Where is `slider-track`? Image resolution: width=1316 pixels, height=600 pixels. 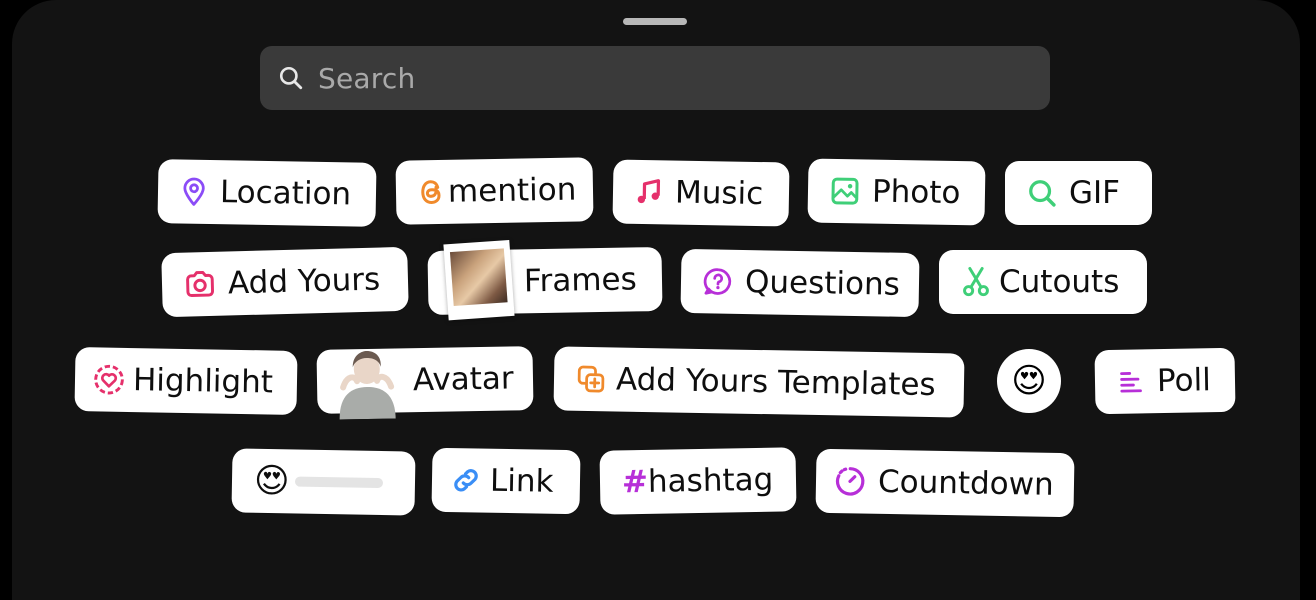 slider-track is located at coordinates (339, 483).